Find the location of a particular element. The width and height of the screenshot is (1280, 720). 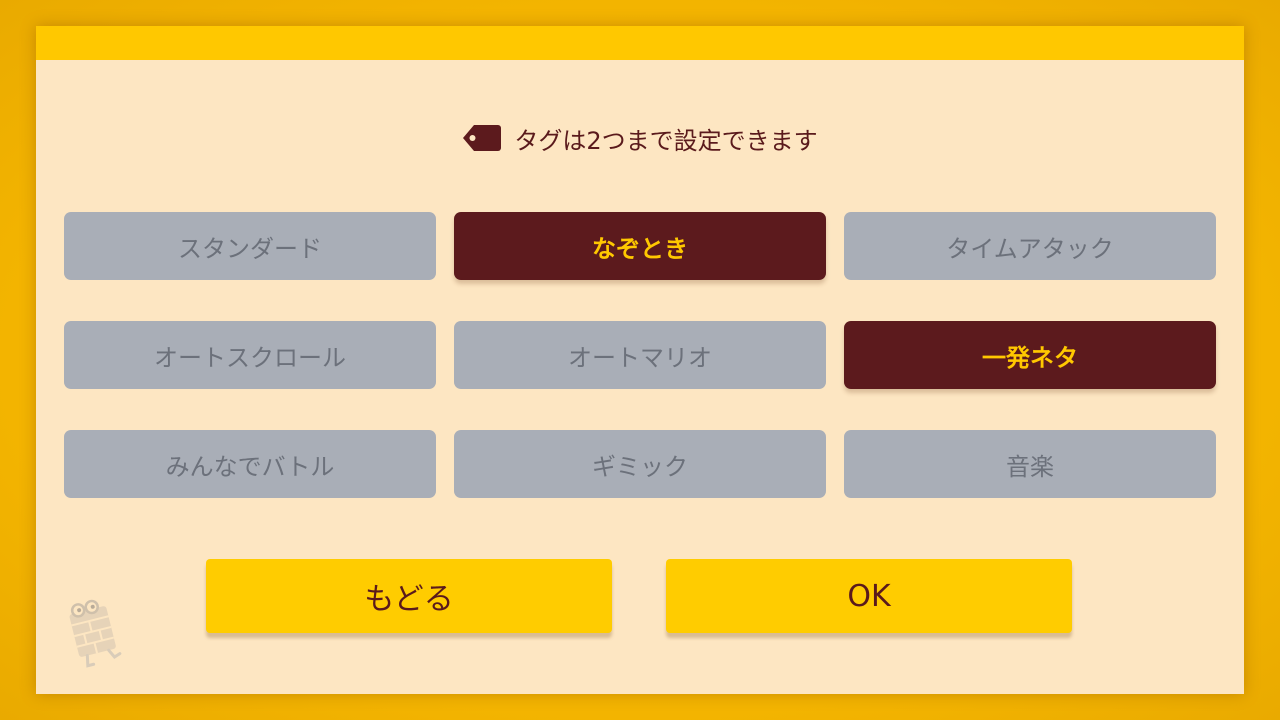

ok-button-label: OK is located at coordinates (869, 596).